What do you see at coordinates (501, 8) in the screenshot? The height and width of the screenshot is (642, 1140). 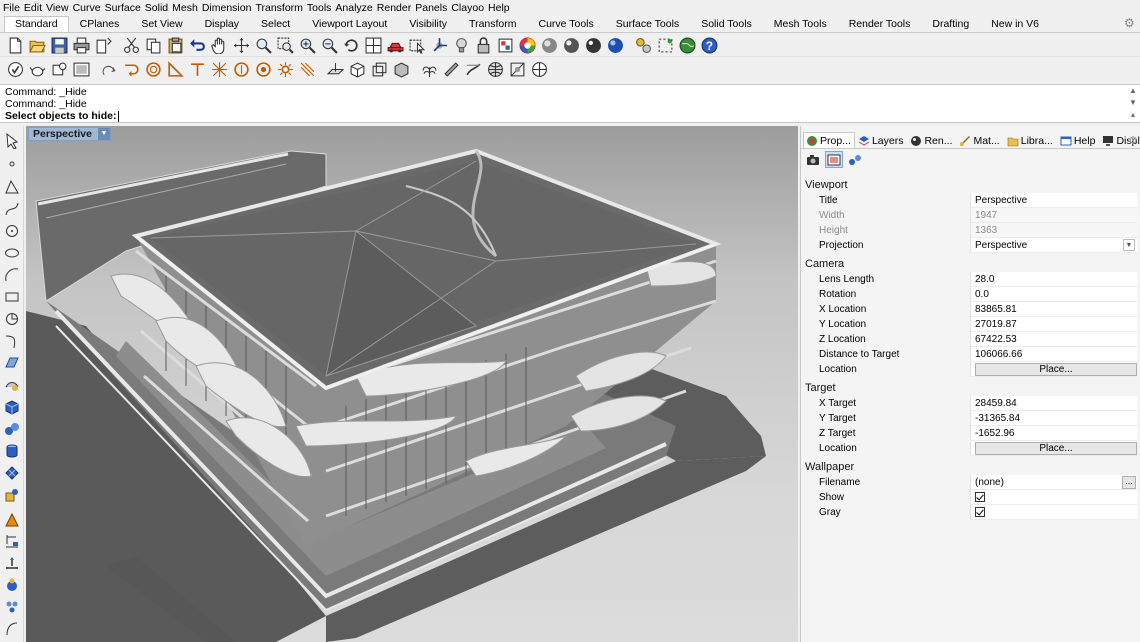 I see `menu-help: Help` at bounding box center [501, 8].